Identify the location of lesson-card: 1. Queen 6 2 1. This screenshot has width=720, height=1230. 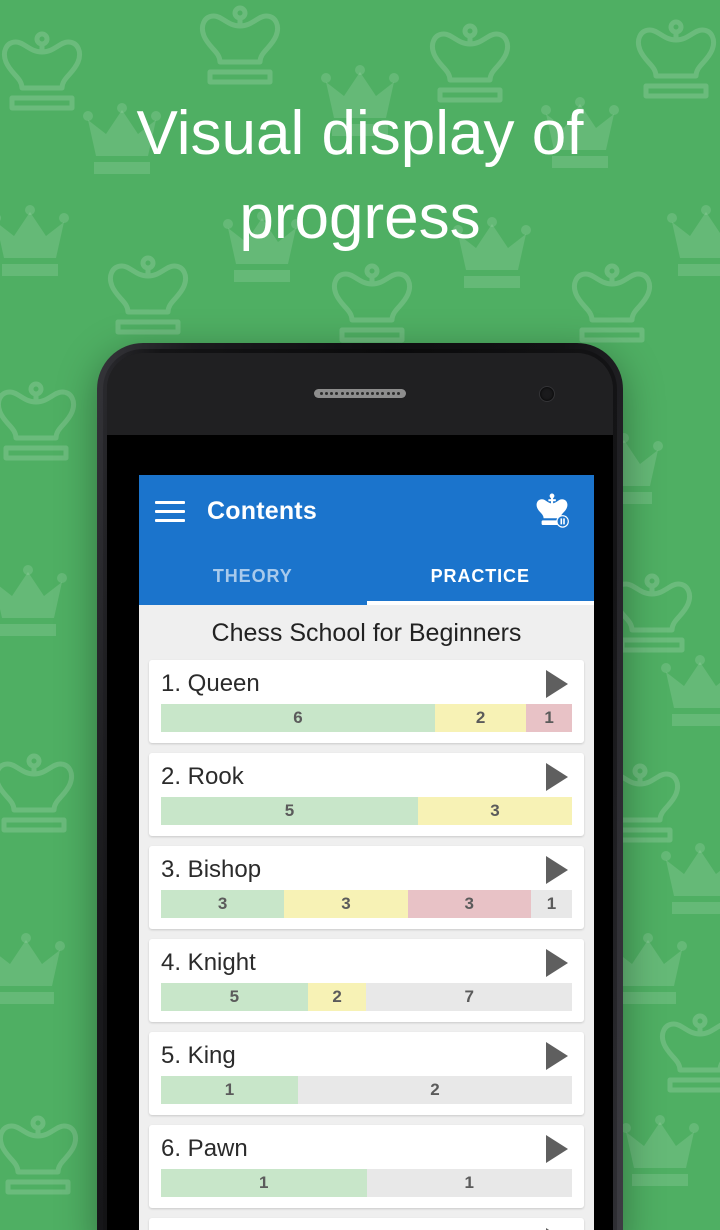
(366, 701).